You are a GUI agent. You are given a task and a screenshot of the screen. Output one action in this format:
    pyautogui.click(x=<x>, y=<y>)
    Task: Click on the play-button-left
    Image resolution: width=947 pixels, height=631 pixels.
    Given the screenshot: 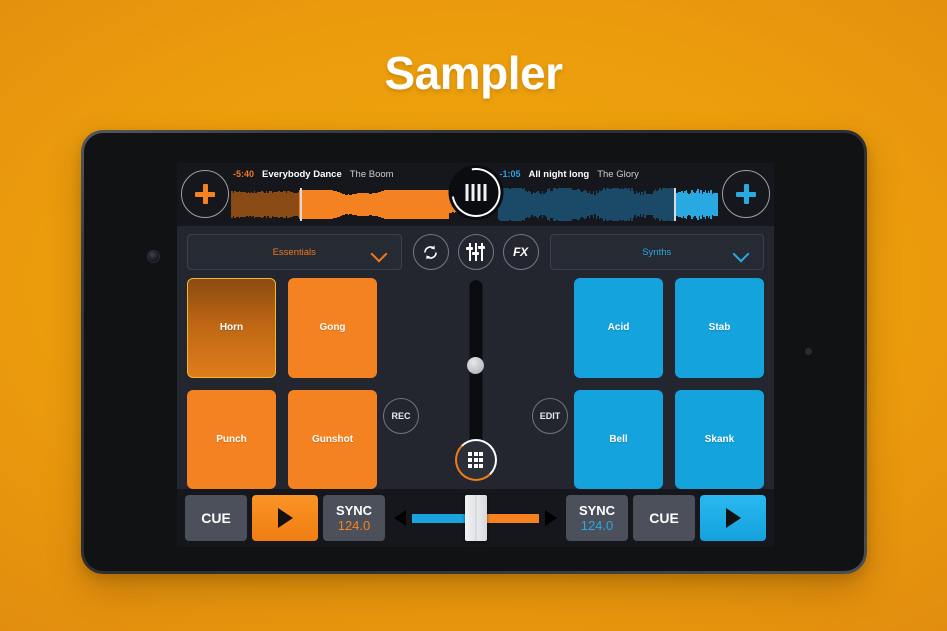 What is the action you would take?
    pyautogui.click(x=285, y=518)
    